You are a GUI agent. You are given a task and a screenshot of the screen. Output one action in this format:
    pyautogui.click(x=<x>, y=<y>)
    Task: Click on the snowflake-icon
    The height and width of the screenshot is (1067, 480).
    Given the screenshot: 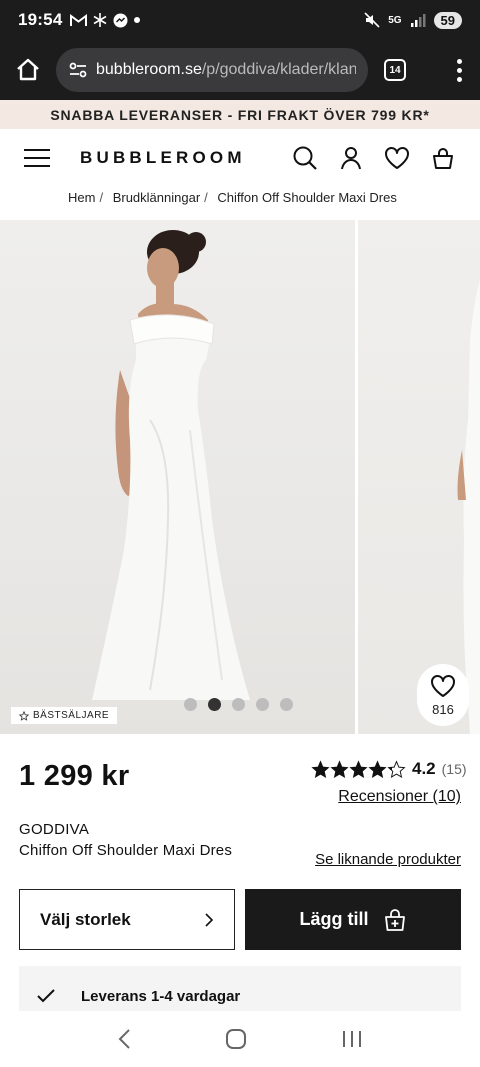 What is the action you would take?
    pyautogui.click(x=100, y=20)
    